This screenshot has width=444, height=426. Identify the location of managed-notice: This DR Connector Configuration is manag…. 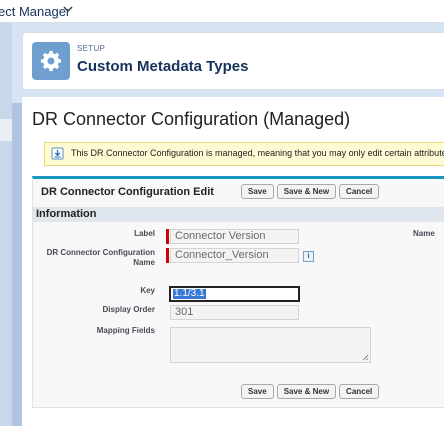
(244, 154).